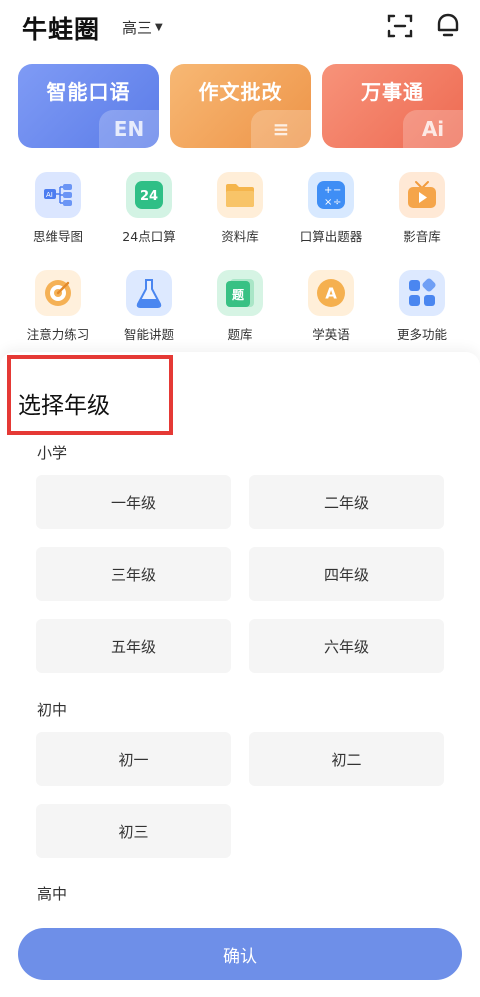 The image size is (480, 997). Describe the element at coordinates (52, 894) in the screenshot. I see `section-label-senior: 高中` at that location.